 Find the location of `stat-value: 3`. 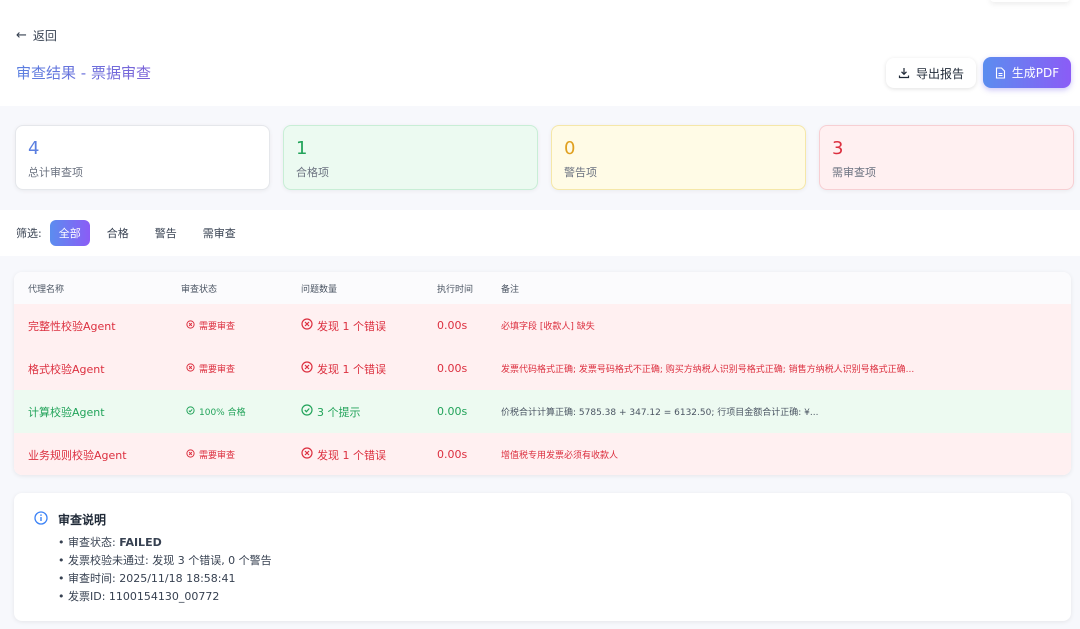

stat-value: 3 is located at coordinates (838, 148).